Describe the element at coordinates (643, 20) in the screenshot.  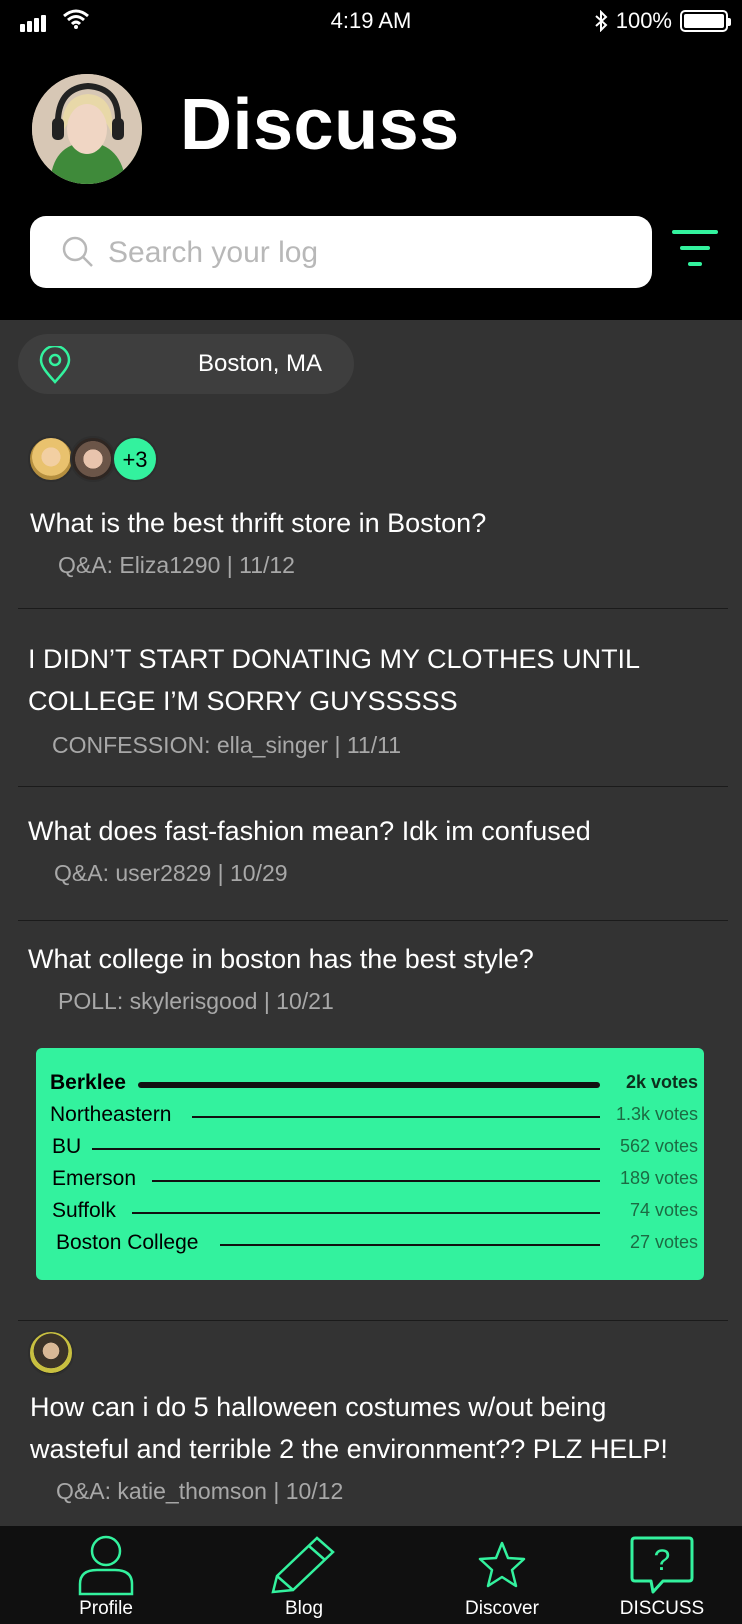
I see `battery-percent: 100%` at that location.